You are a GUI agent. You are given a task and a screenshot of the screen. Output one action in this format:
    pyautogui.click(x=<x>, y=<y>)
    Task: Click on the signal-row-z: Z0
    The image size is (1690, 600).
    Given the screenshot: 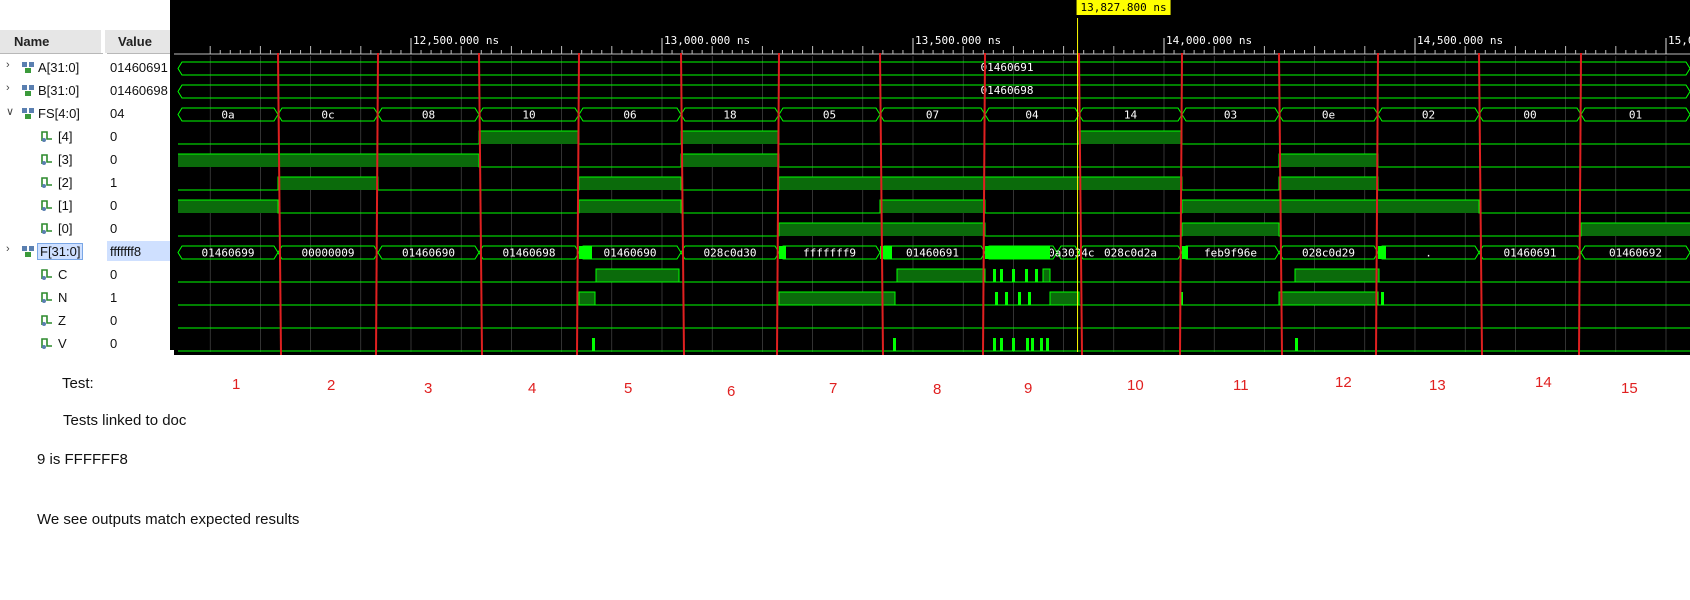 What is the action you would take?
    pyautogui.click(x=87, y=320)
    